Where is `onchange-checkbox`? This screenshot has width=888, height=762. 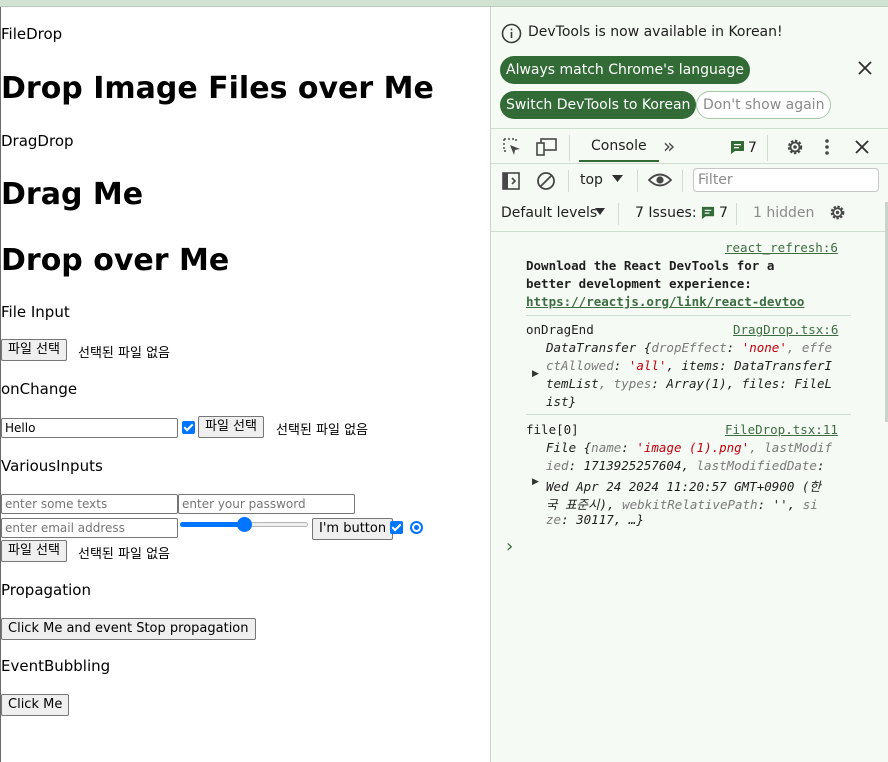 onchange-checkbox is located at coordinates (188, 427).